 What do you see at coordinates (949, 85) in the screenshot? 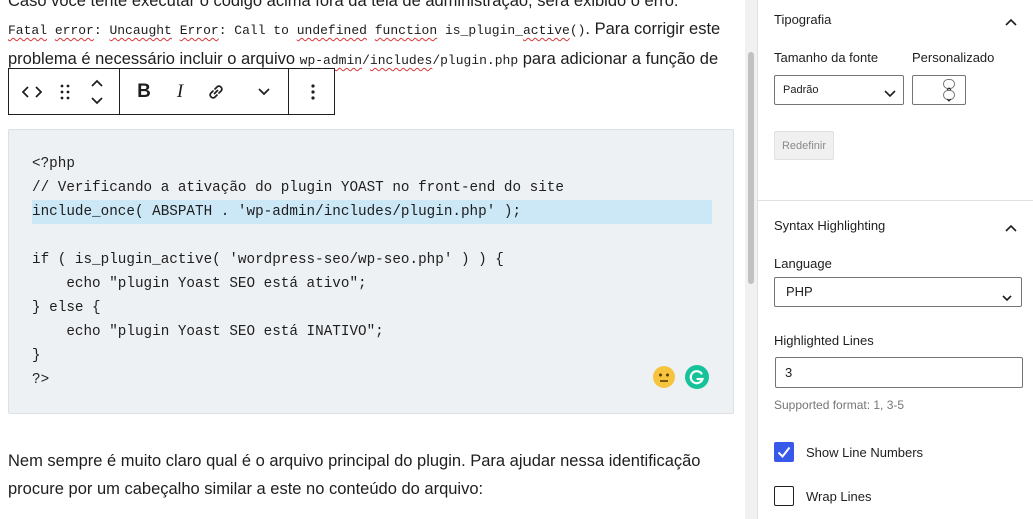
I see `spinner-up-icon` at bounding box center [949, 85].